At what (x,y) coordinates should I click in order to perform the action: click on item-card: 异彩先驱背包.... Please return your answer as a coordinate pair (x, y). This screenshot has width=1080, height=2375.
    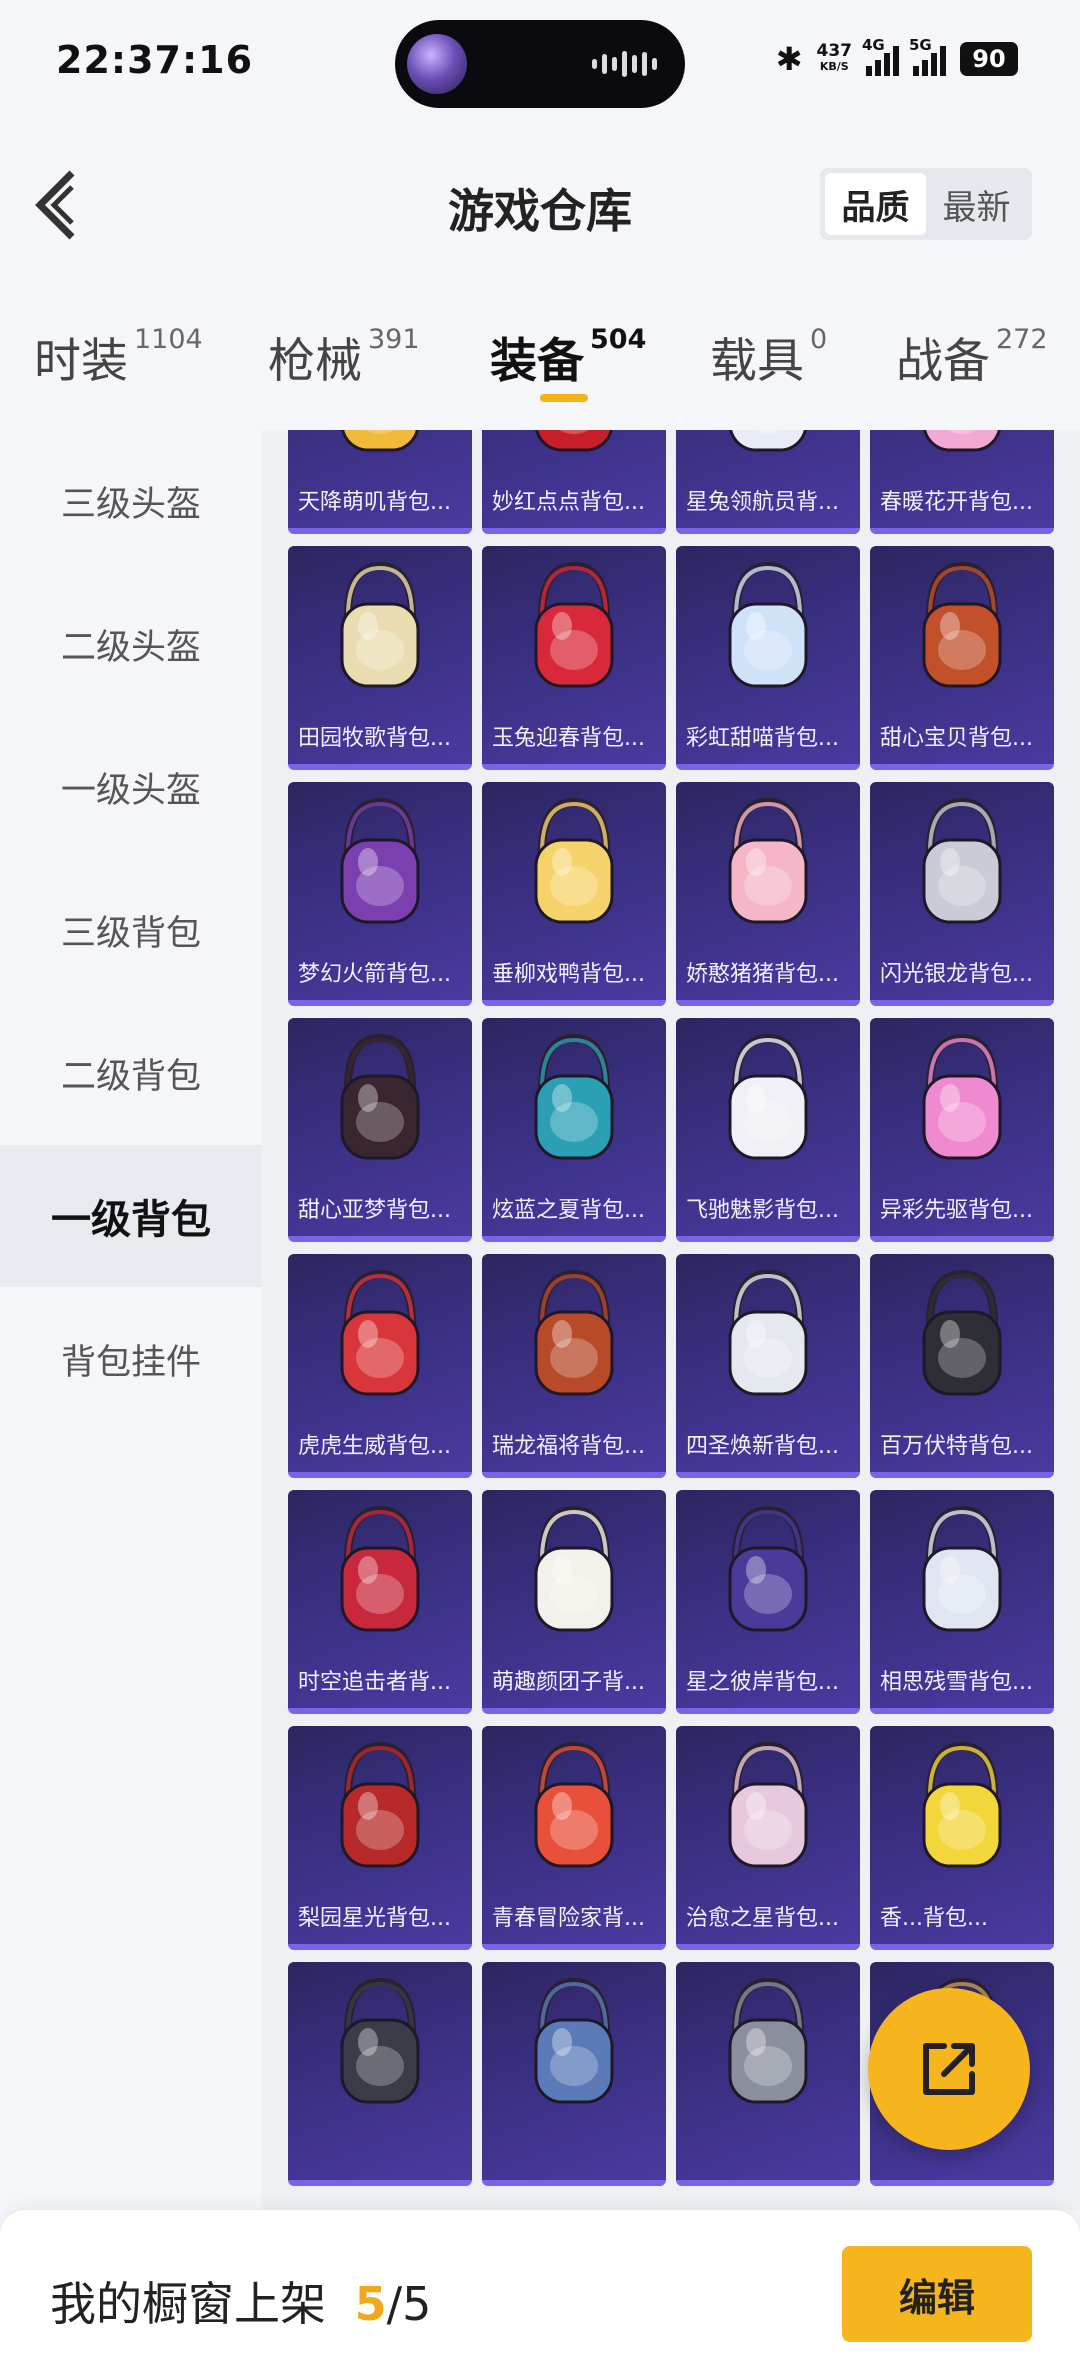
    Looking at the image, I should click on (962, 1130).